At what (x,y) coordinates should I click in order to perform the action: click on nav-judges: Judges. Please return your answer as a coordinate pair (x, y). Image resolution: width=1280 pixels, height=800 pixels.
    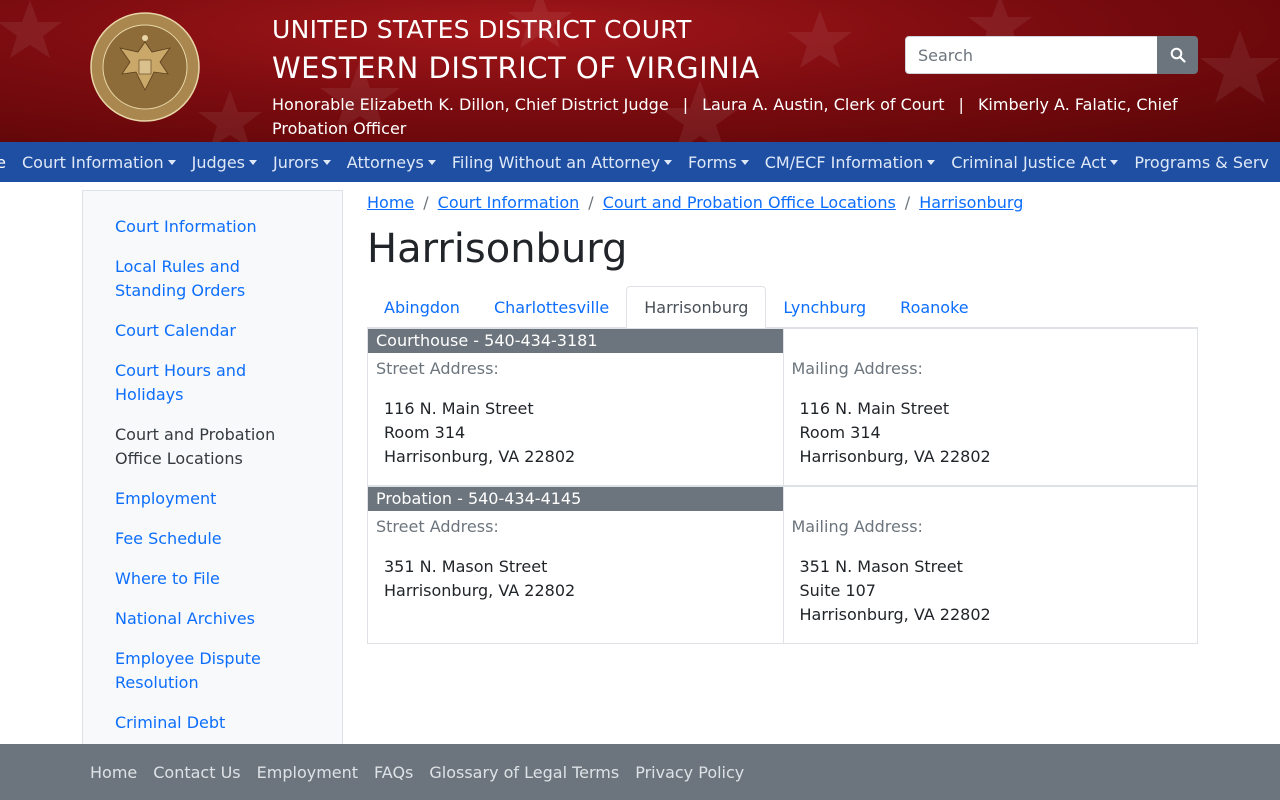
    Looking at the image, I should click on (224, 162).